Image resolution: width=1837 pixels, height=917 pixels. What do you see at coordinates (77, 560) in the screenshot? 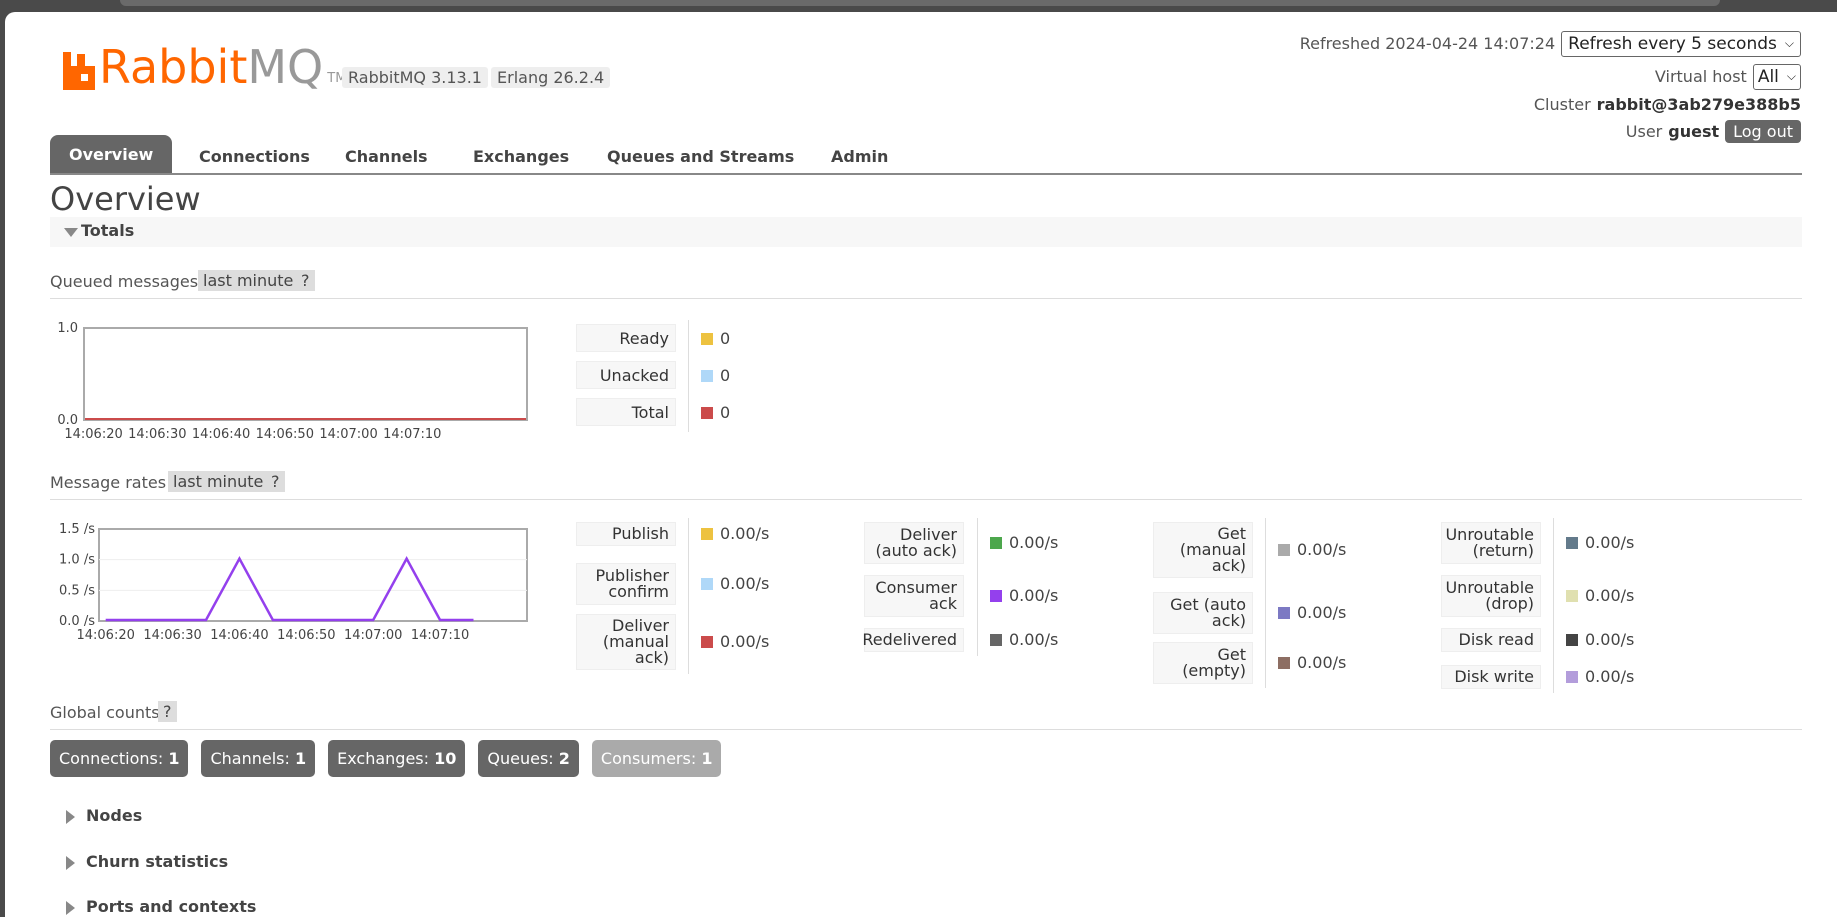
I see `y-tick-label: 1.0 /s` at bounding box center [77, 560].